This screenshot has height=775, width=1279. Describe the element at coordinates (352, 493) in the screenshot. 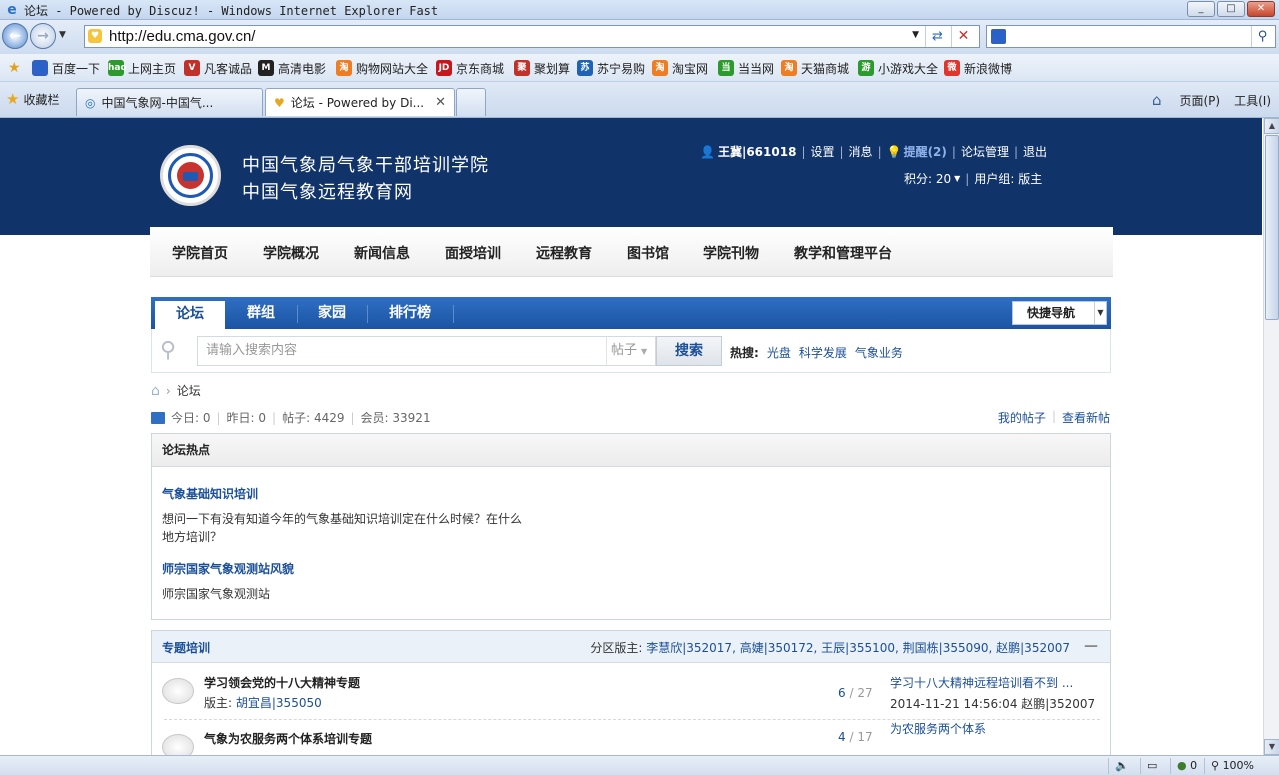

I see `hot-item-title: 气象基础知识培训` at that location.